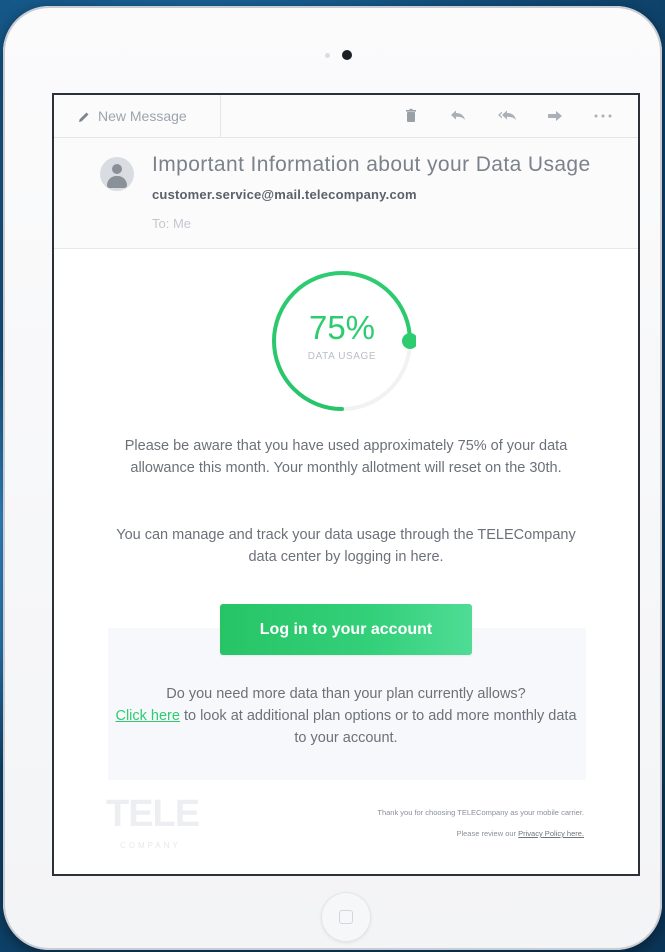  I want to click on trash-icon, so click(411, 116).